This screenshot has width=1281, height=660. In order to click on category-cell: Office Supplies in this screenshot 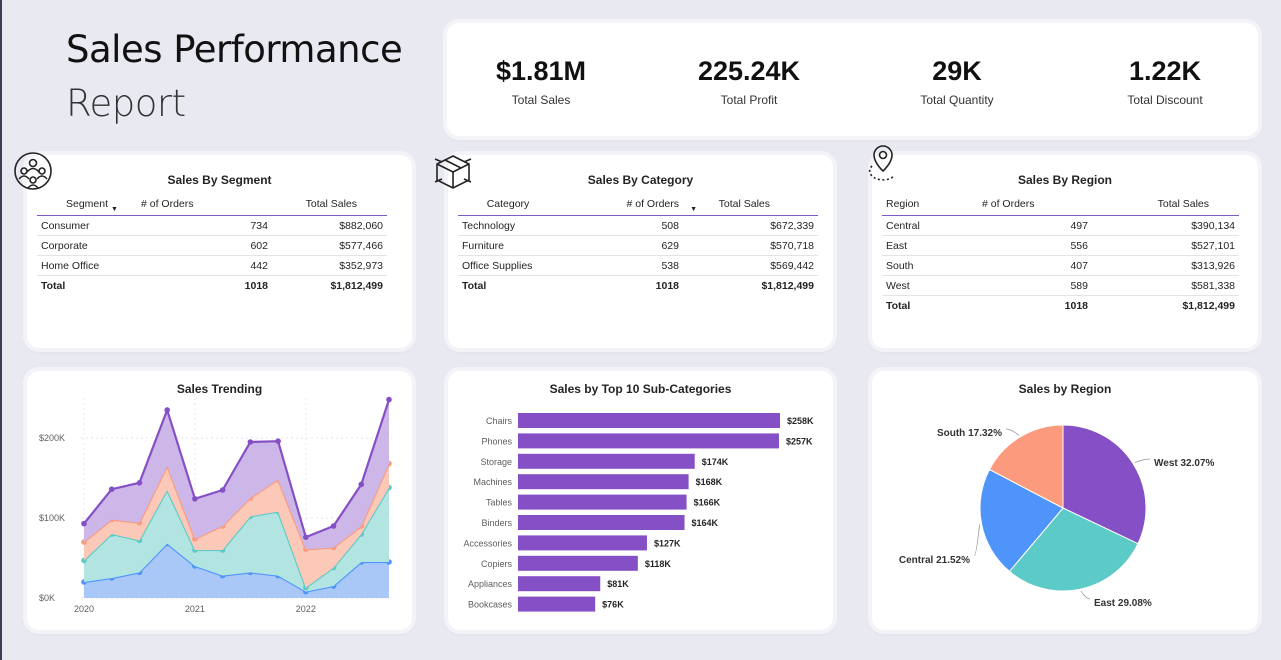, I will do `click(508, 265)`.